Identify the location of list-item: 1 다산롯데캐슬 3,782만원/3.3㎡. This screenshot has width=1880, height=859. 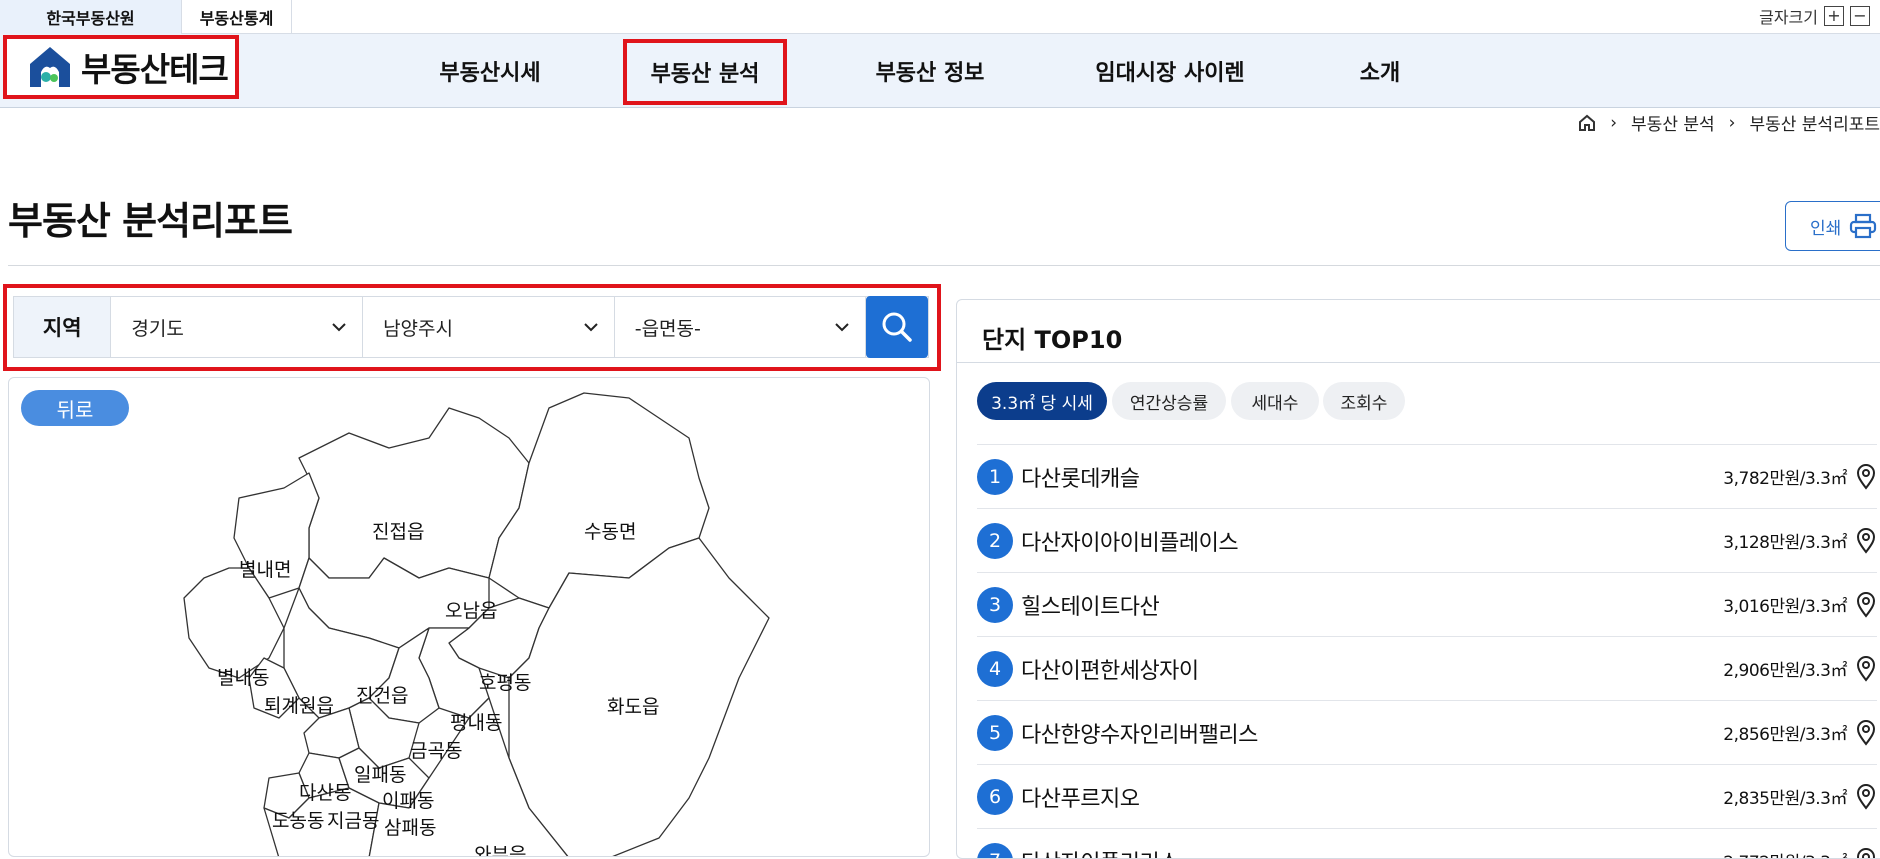
(1427, 476).